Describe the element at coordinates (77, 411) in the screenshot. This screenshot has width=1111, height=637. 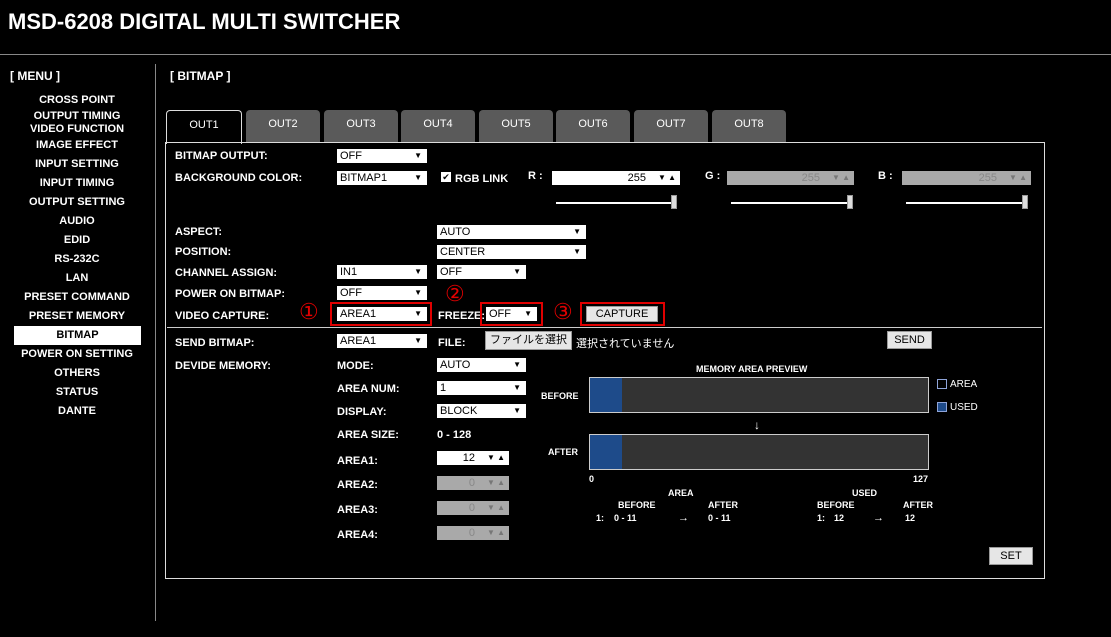
I see `menu-item-dante: DANTE` at that location.